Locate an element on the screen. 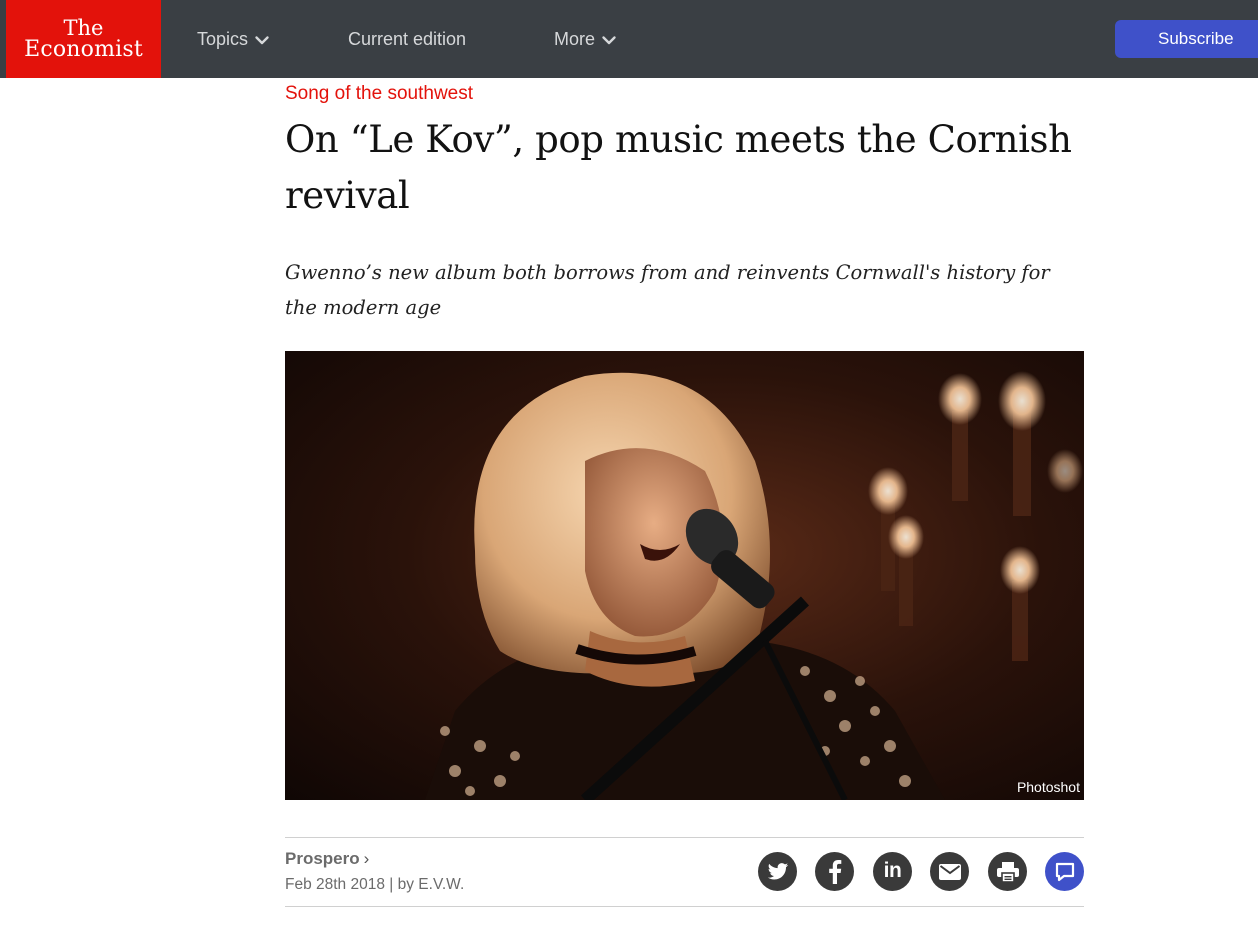 Image resolution: width=1258 pixels, height=930 pixels. linkedin-icon: in is located at coordinates (892, 870).